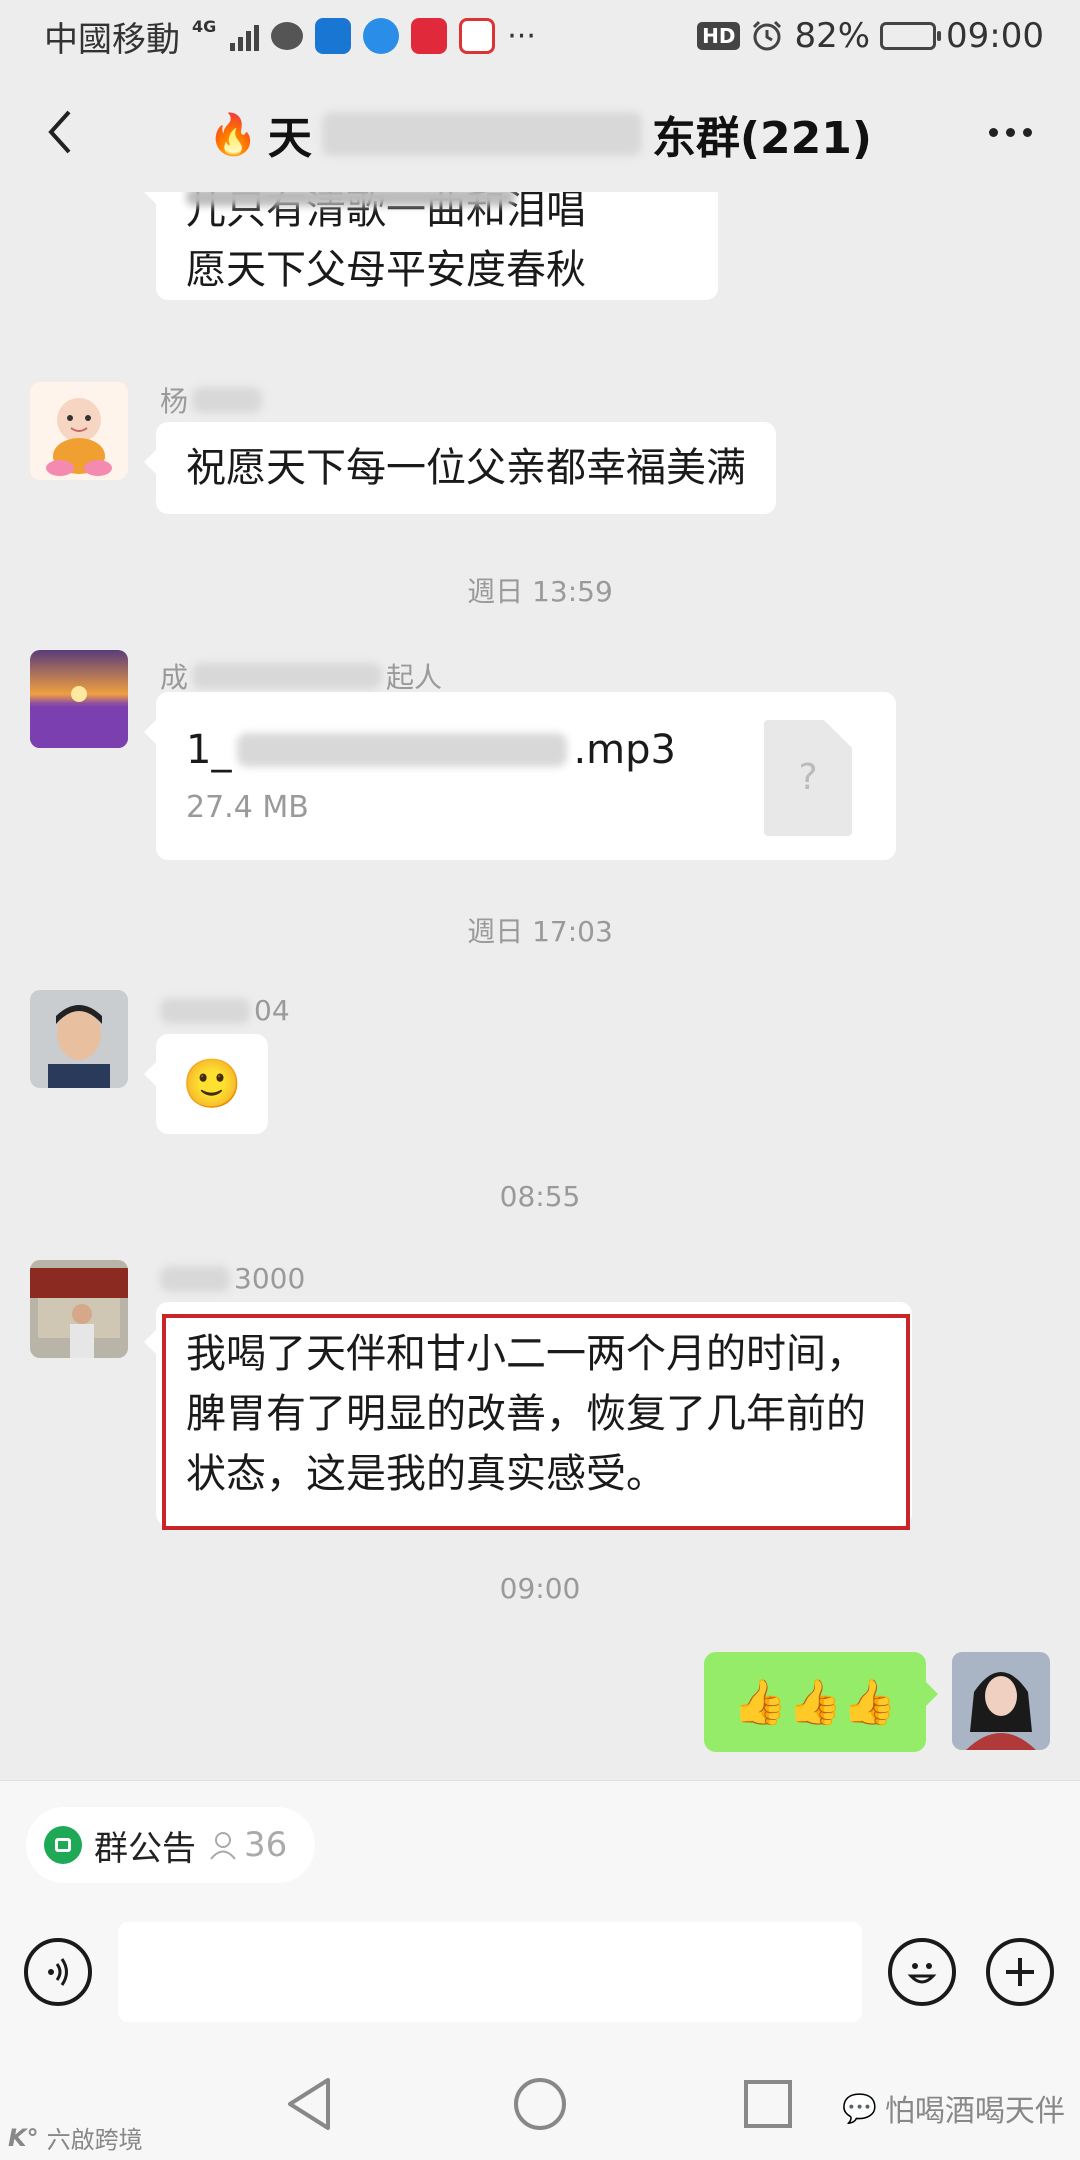  I want to click on input-bar, so click(540, 1973).